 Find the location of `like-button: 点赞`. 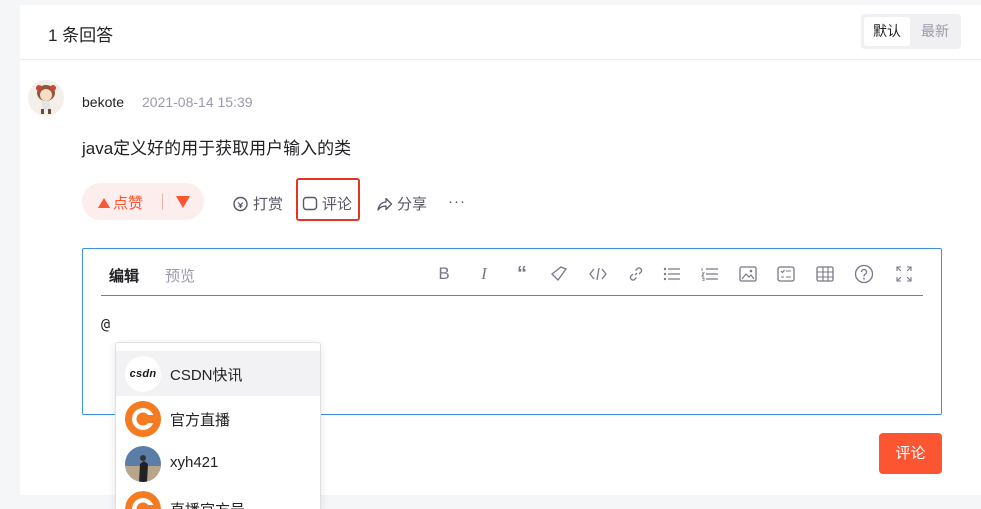

like-button: 点赞 is located at coordinates (120, 202).